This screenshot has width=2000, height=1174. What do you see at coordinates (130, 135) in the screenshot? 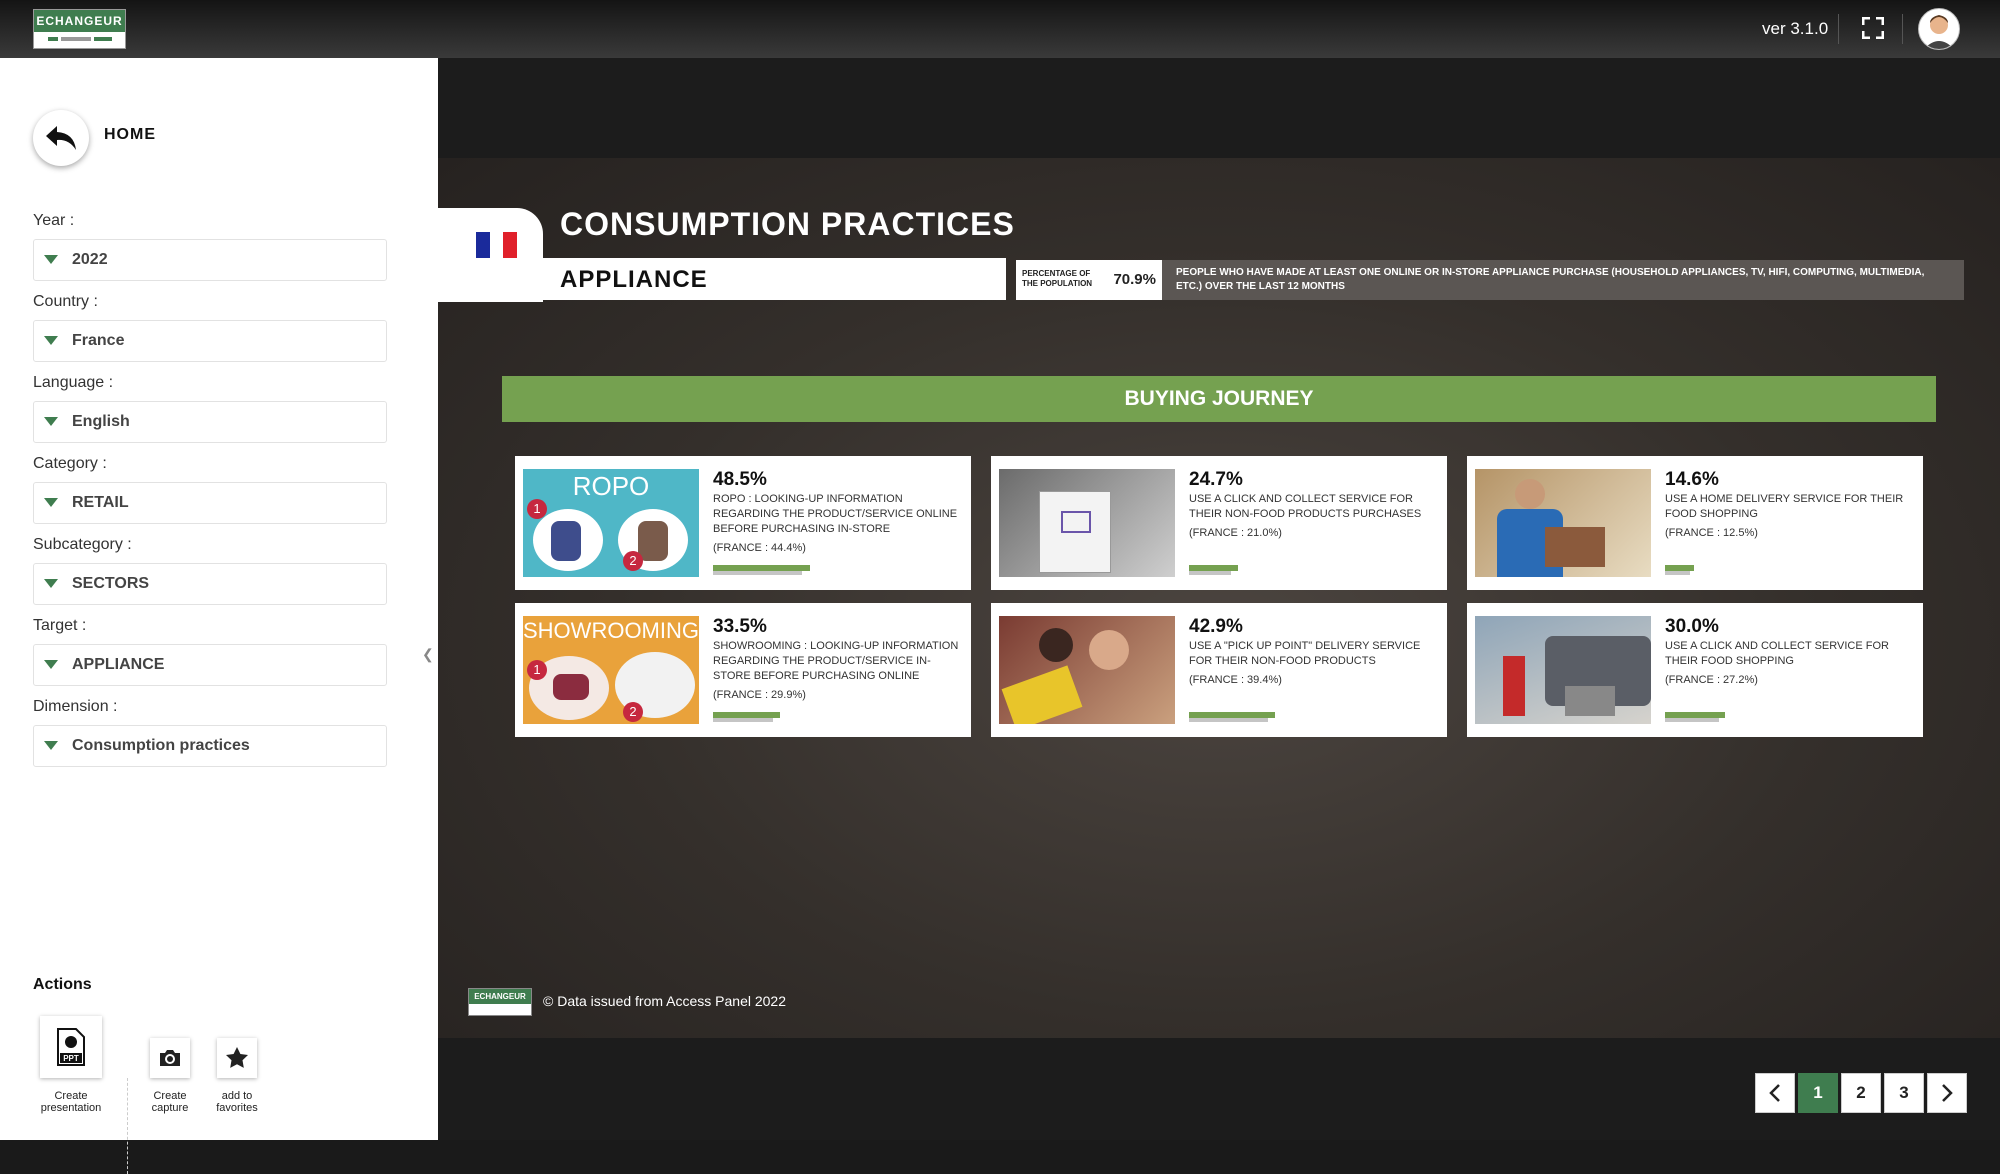
I see `home-label: HOME` at bounding box center [130, 135].